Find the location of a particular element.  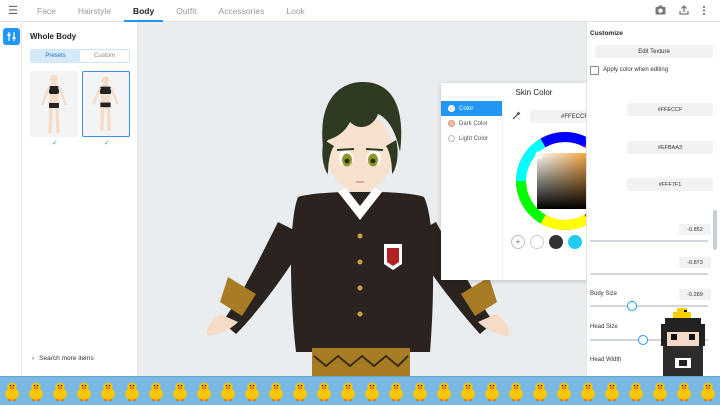

menu-icon: ☰ is located at coordinates (13, 11).